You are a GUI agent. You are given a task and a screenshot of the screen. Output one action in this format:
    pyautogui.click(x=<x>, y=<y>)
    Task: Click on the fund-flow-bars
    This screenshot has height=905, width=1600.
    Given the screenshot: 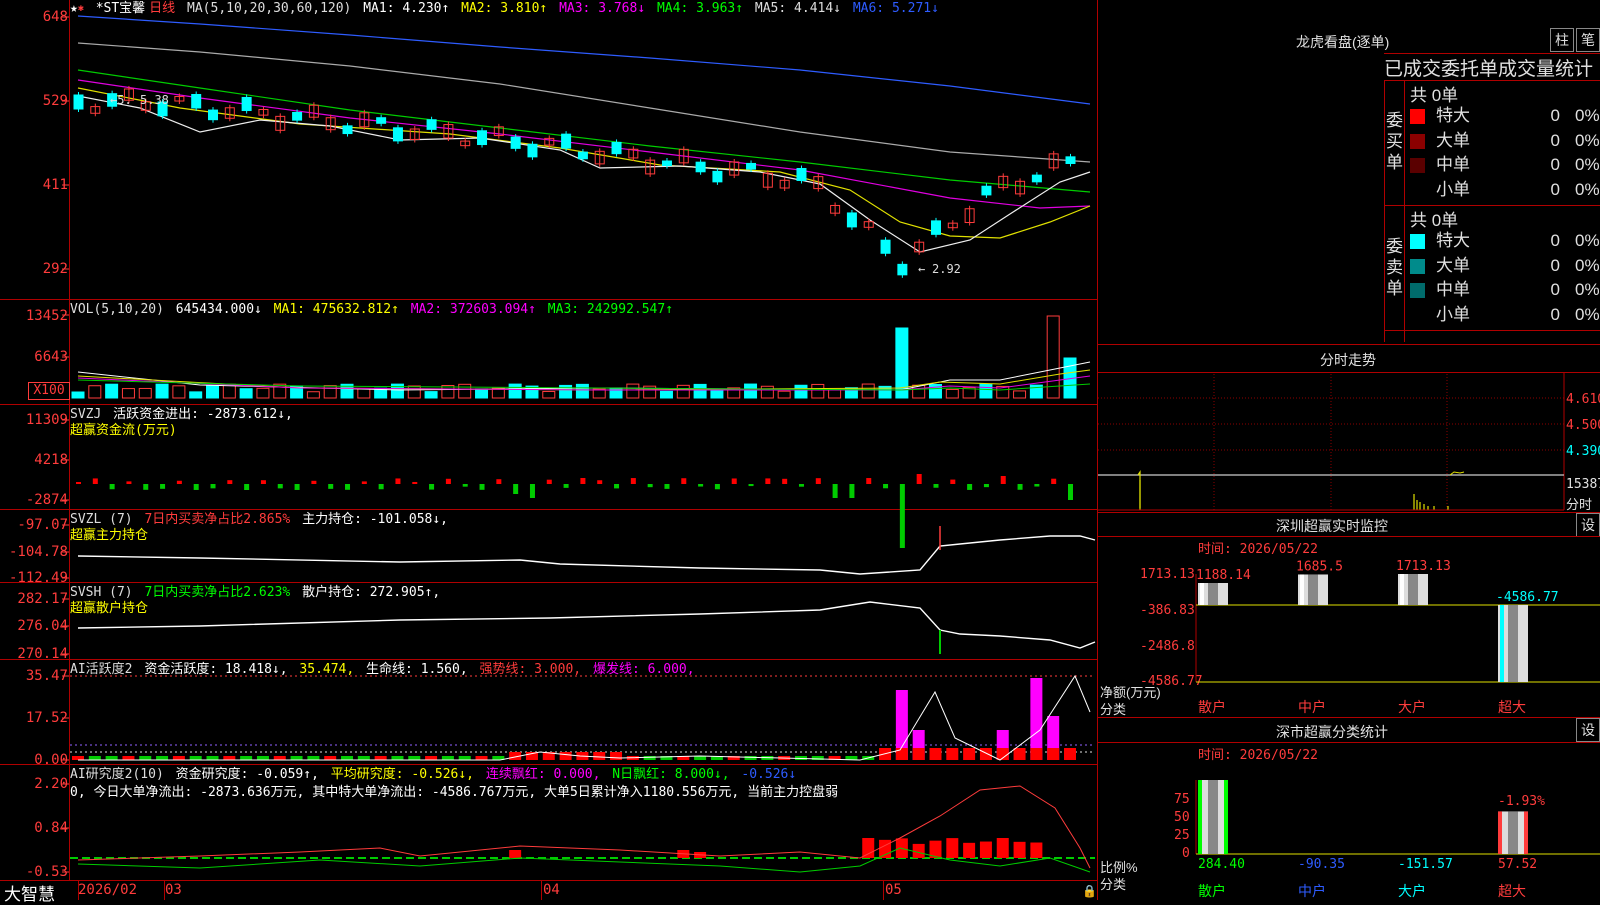 What is the action you would take?
    pyautogui.click(x=574, y=511)
    